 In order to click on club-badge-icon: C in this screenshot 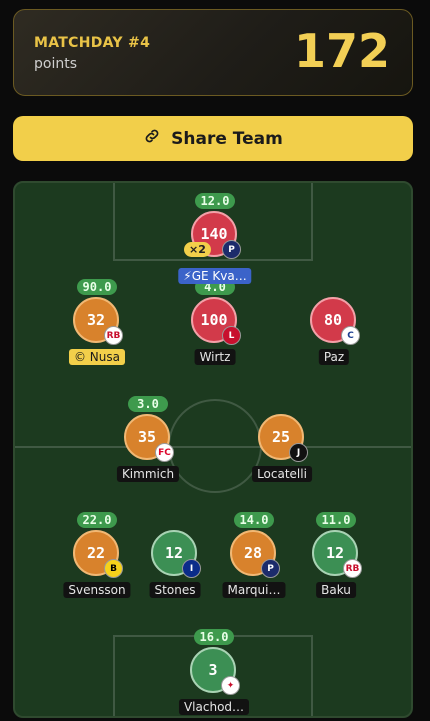, I will do `click(350, 335)`.